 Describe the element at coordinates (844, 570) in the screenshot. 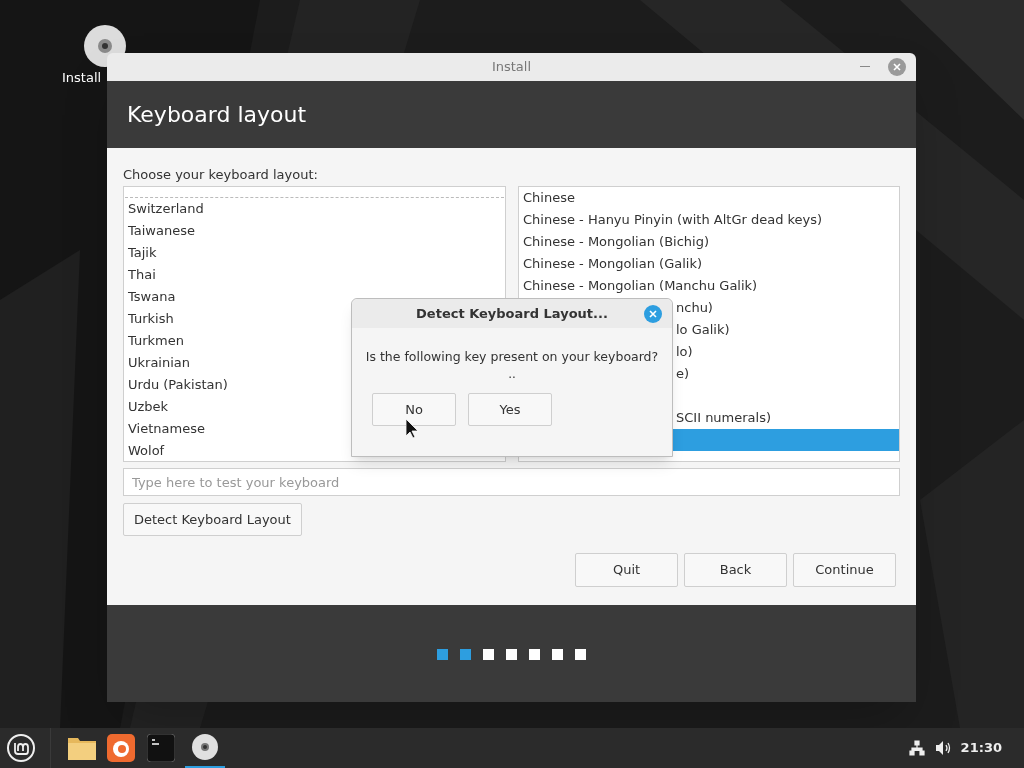

I see `nav-button: Continue` at that location.